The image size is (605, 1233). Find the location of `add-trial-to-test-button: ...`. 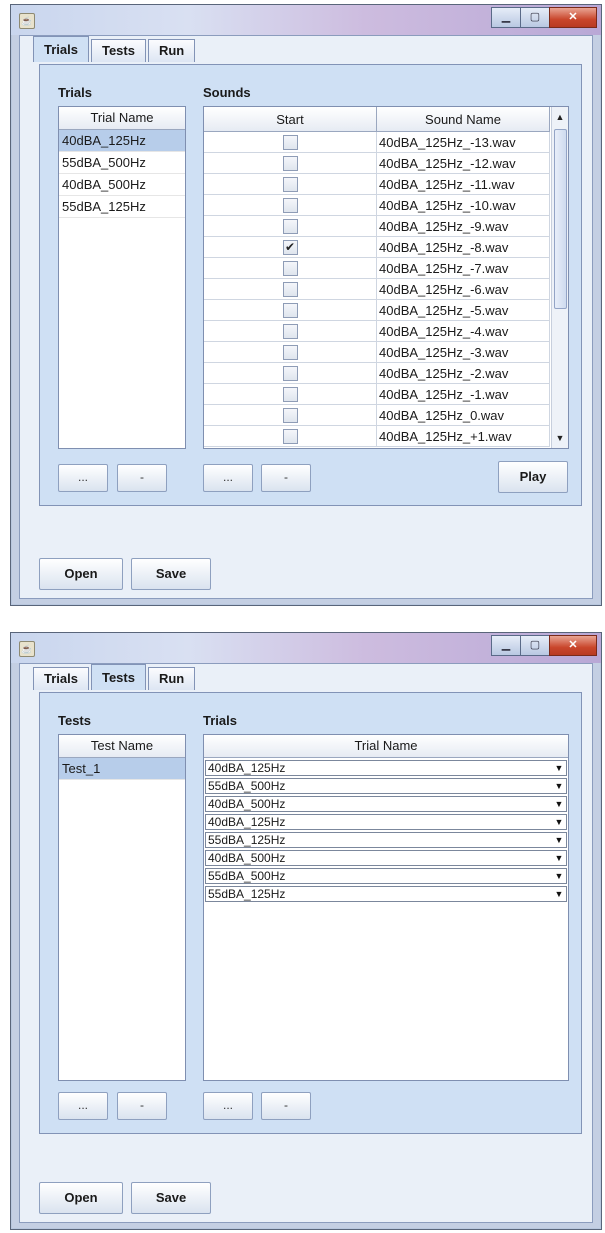

add-trial-to-test-button: ... is located at coordinates (228, 1106).